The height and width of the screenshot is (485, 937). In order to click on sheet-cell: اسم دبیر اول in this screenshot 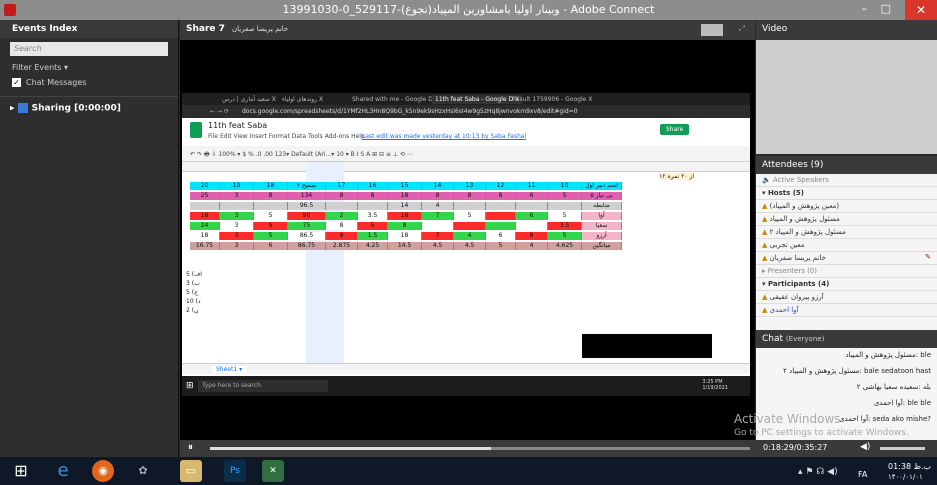, I will do `click(602, 186)`.